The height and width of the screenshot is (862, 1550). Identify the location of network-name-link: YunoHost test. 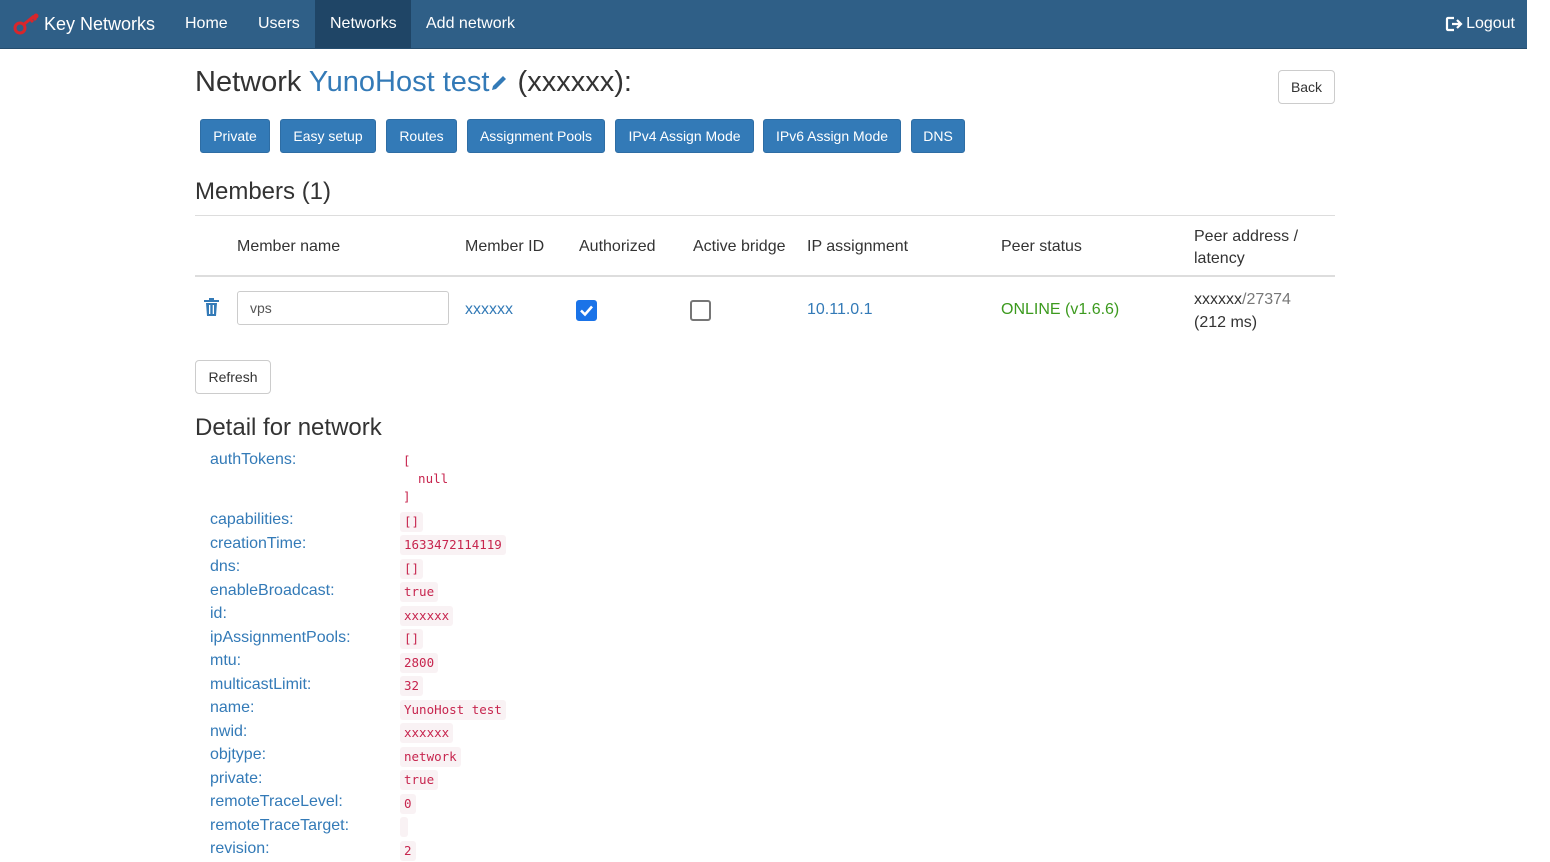
(399, 82).